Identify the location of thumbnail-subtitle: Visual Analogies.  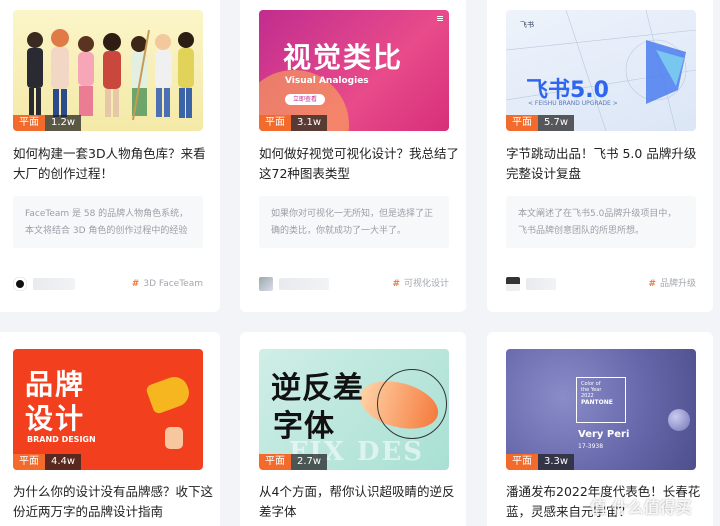
(327, 81).